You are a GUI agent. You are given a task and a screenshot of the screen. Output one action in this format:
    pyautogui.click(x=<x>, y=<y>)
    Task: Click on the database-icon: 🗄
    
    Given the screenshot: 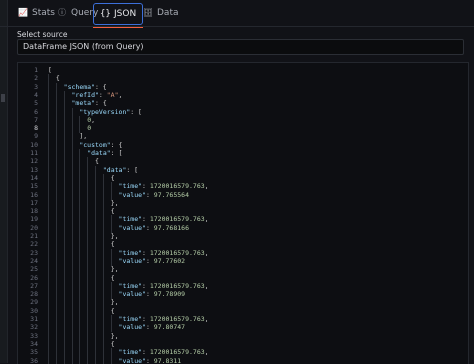 What is the action you would take?
    pyautogui.click(x=148, y=13)
    